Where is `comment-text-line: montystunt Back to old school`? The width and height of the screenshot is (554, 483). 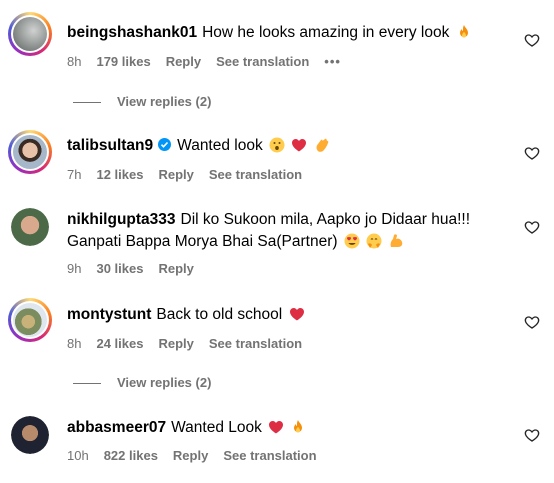
comment-text-line: montystunt Back to old school is located at coordinates (186, 315).